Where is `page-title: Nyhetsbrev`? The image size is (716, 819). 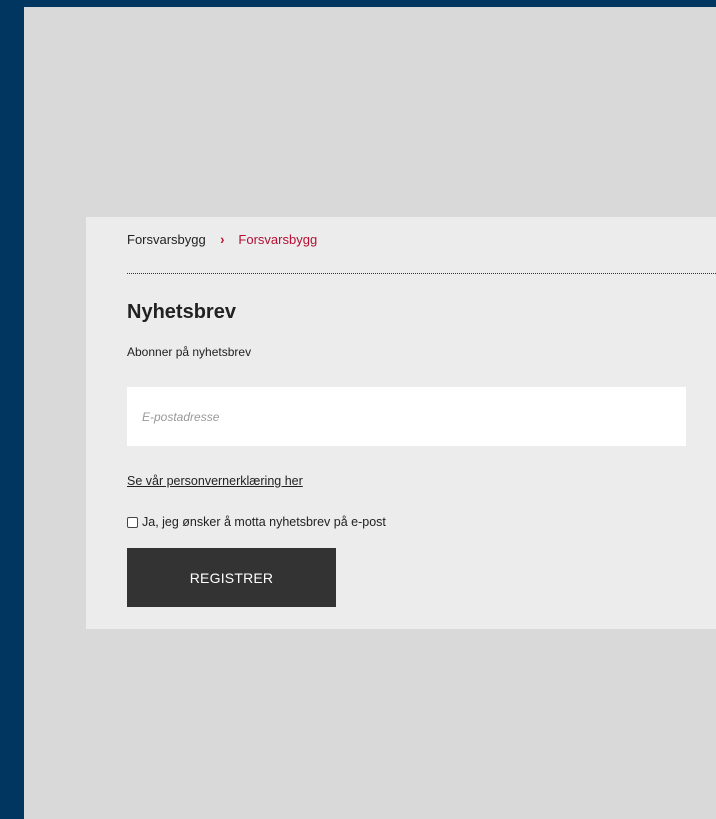
page-title: Nyhetsbrev is located at coordinates (181, 312).